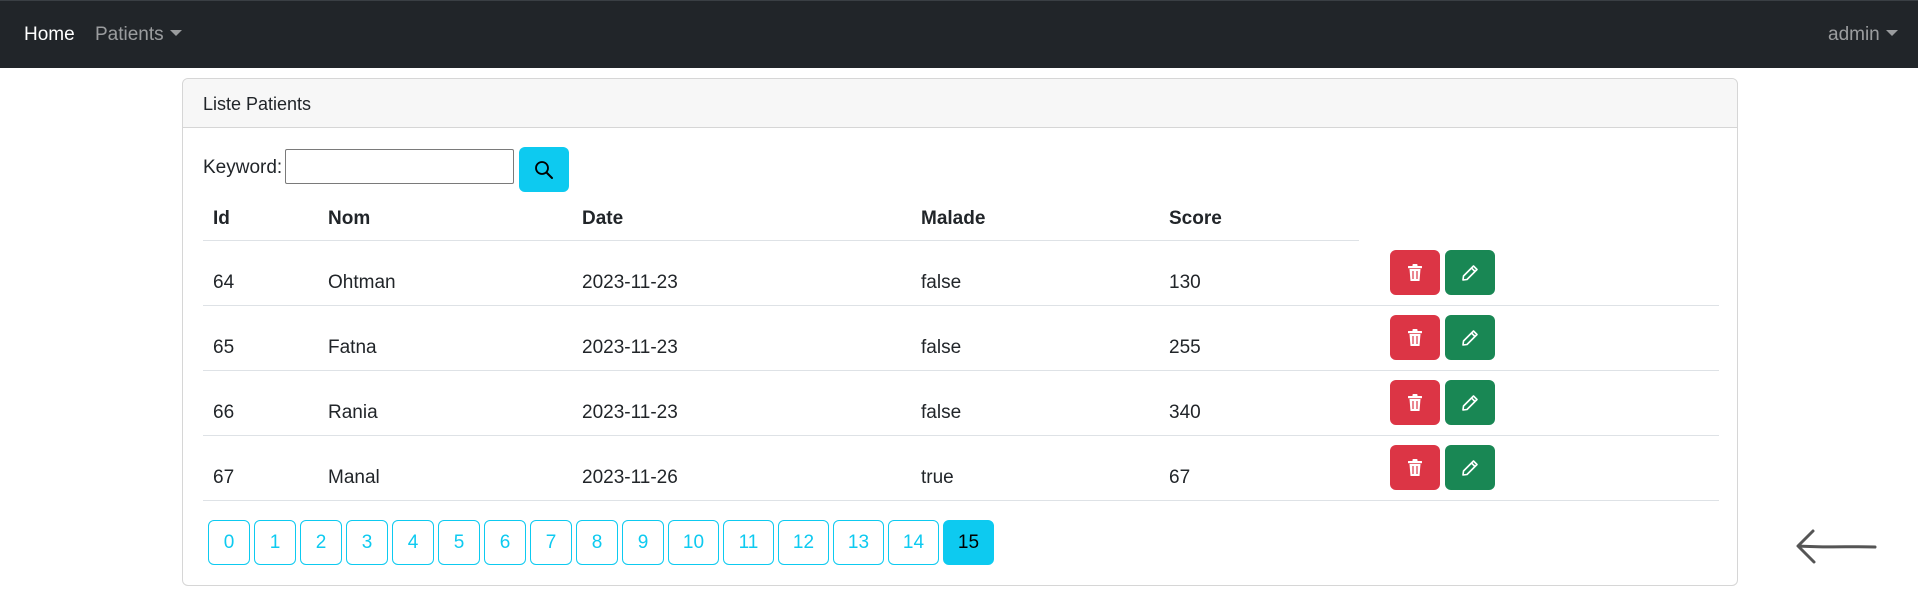 Image resolution: width=1918 pixels, height=612 pixels. What do you see at coordinates (353, 412) in the screenshot?
I see `cell-nom: Rania` at bounding box center [353, 412].